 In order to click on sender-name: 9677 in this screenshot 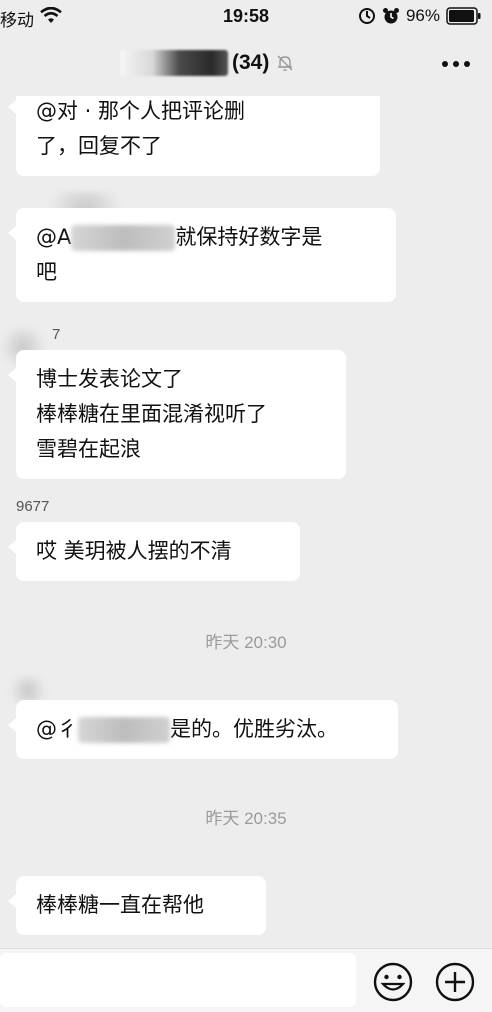, I will do `click(33, 506)`.